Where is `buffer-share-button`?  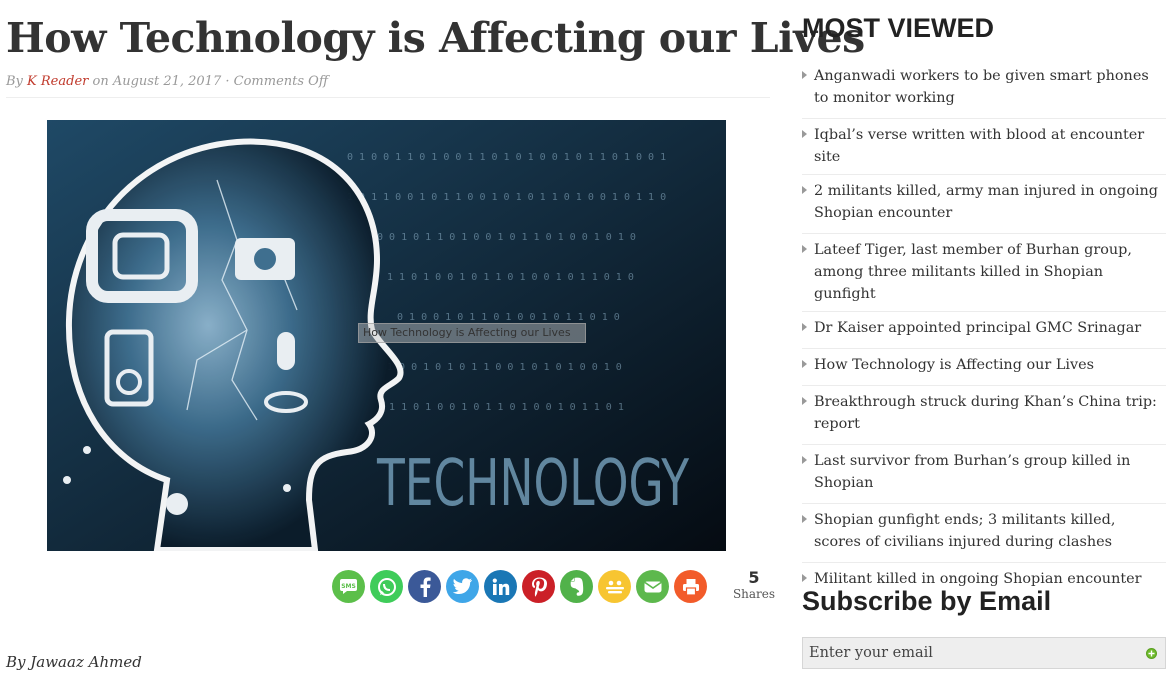
buffer-share-button is located at coordinates (614, 586).